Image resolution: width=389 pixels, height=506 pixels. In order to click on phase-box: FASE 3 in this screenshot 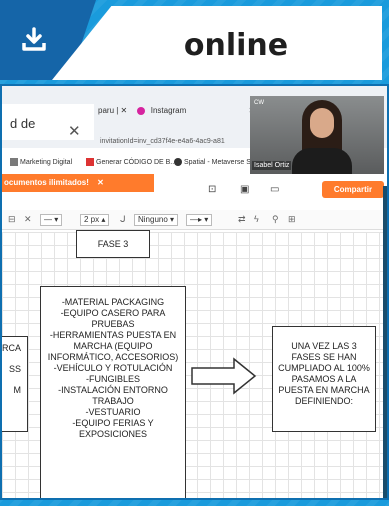, I will do `click(113, 244)`.